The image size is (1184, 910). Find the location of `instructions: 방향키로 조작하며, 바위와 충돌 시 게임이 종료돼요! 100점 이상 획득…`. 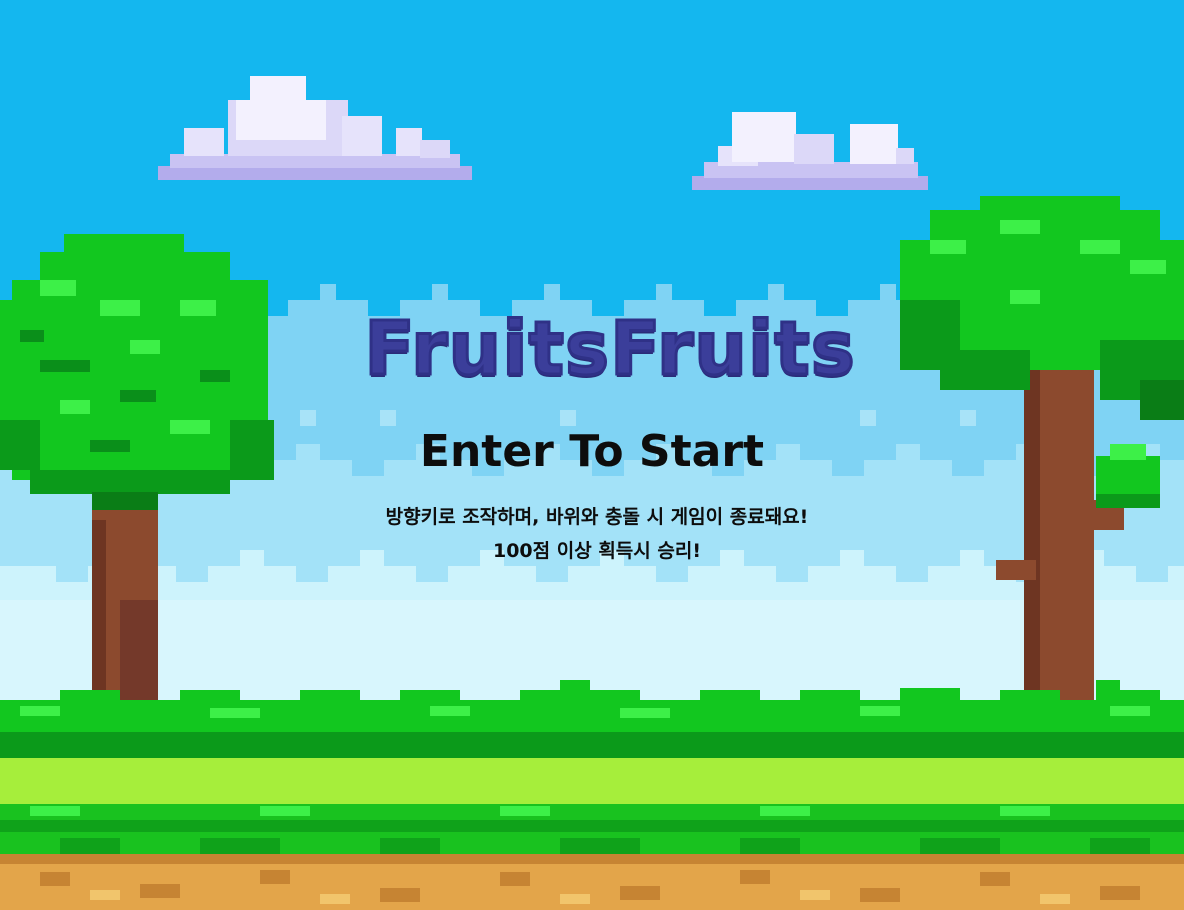

instructions: 방향키로 조작하며, 바위와 충돌 시 게임이 종료돼요! 100점 이상 획득… is located at coordinates (592, 534).